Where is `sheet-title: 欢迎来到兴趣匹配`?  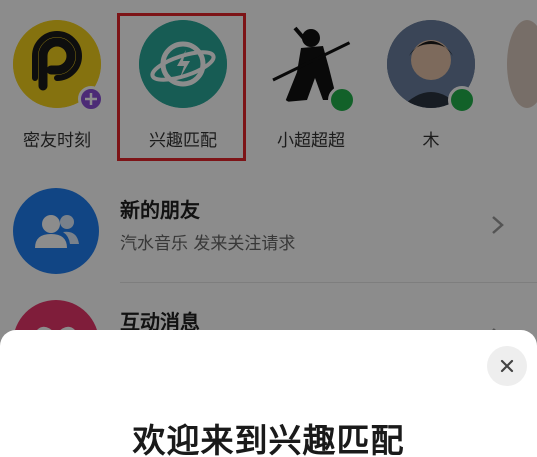
sheet-title: 欢迎来到兴趣匹配 is located at coordinates (268, 439).